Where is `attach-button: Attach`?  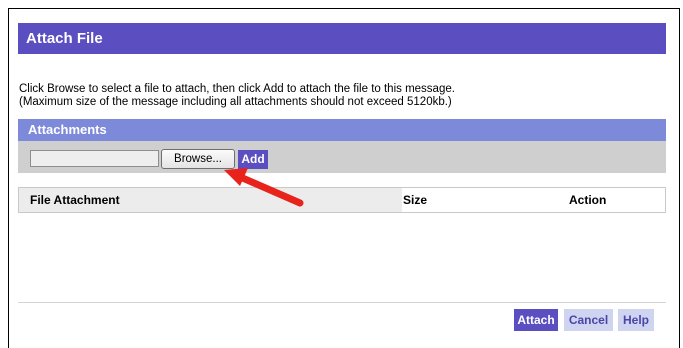 attach-button: Attach is located at coordinates (536, 320).